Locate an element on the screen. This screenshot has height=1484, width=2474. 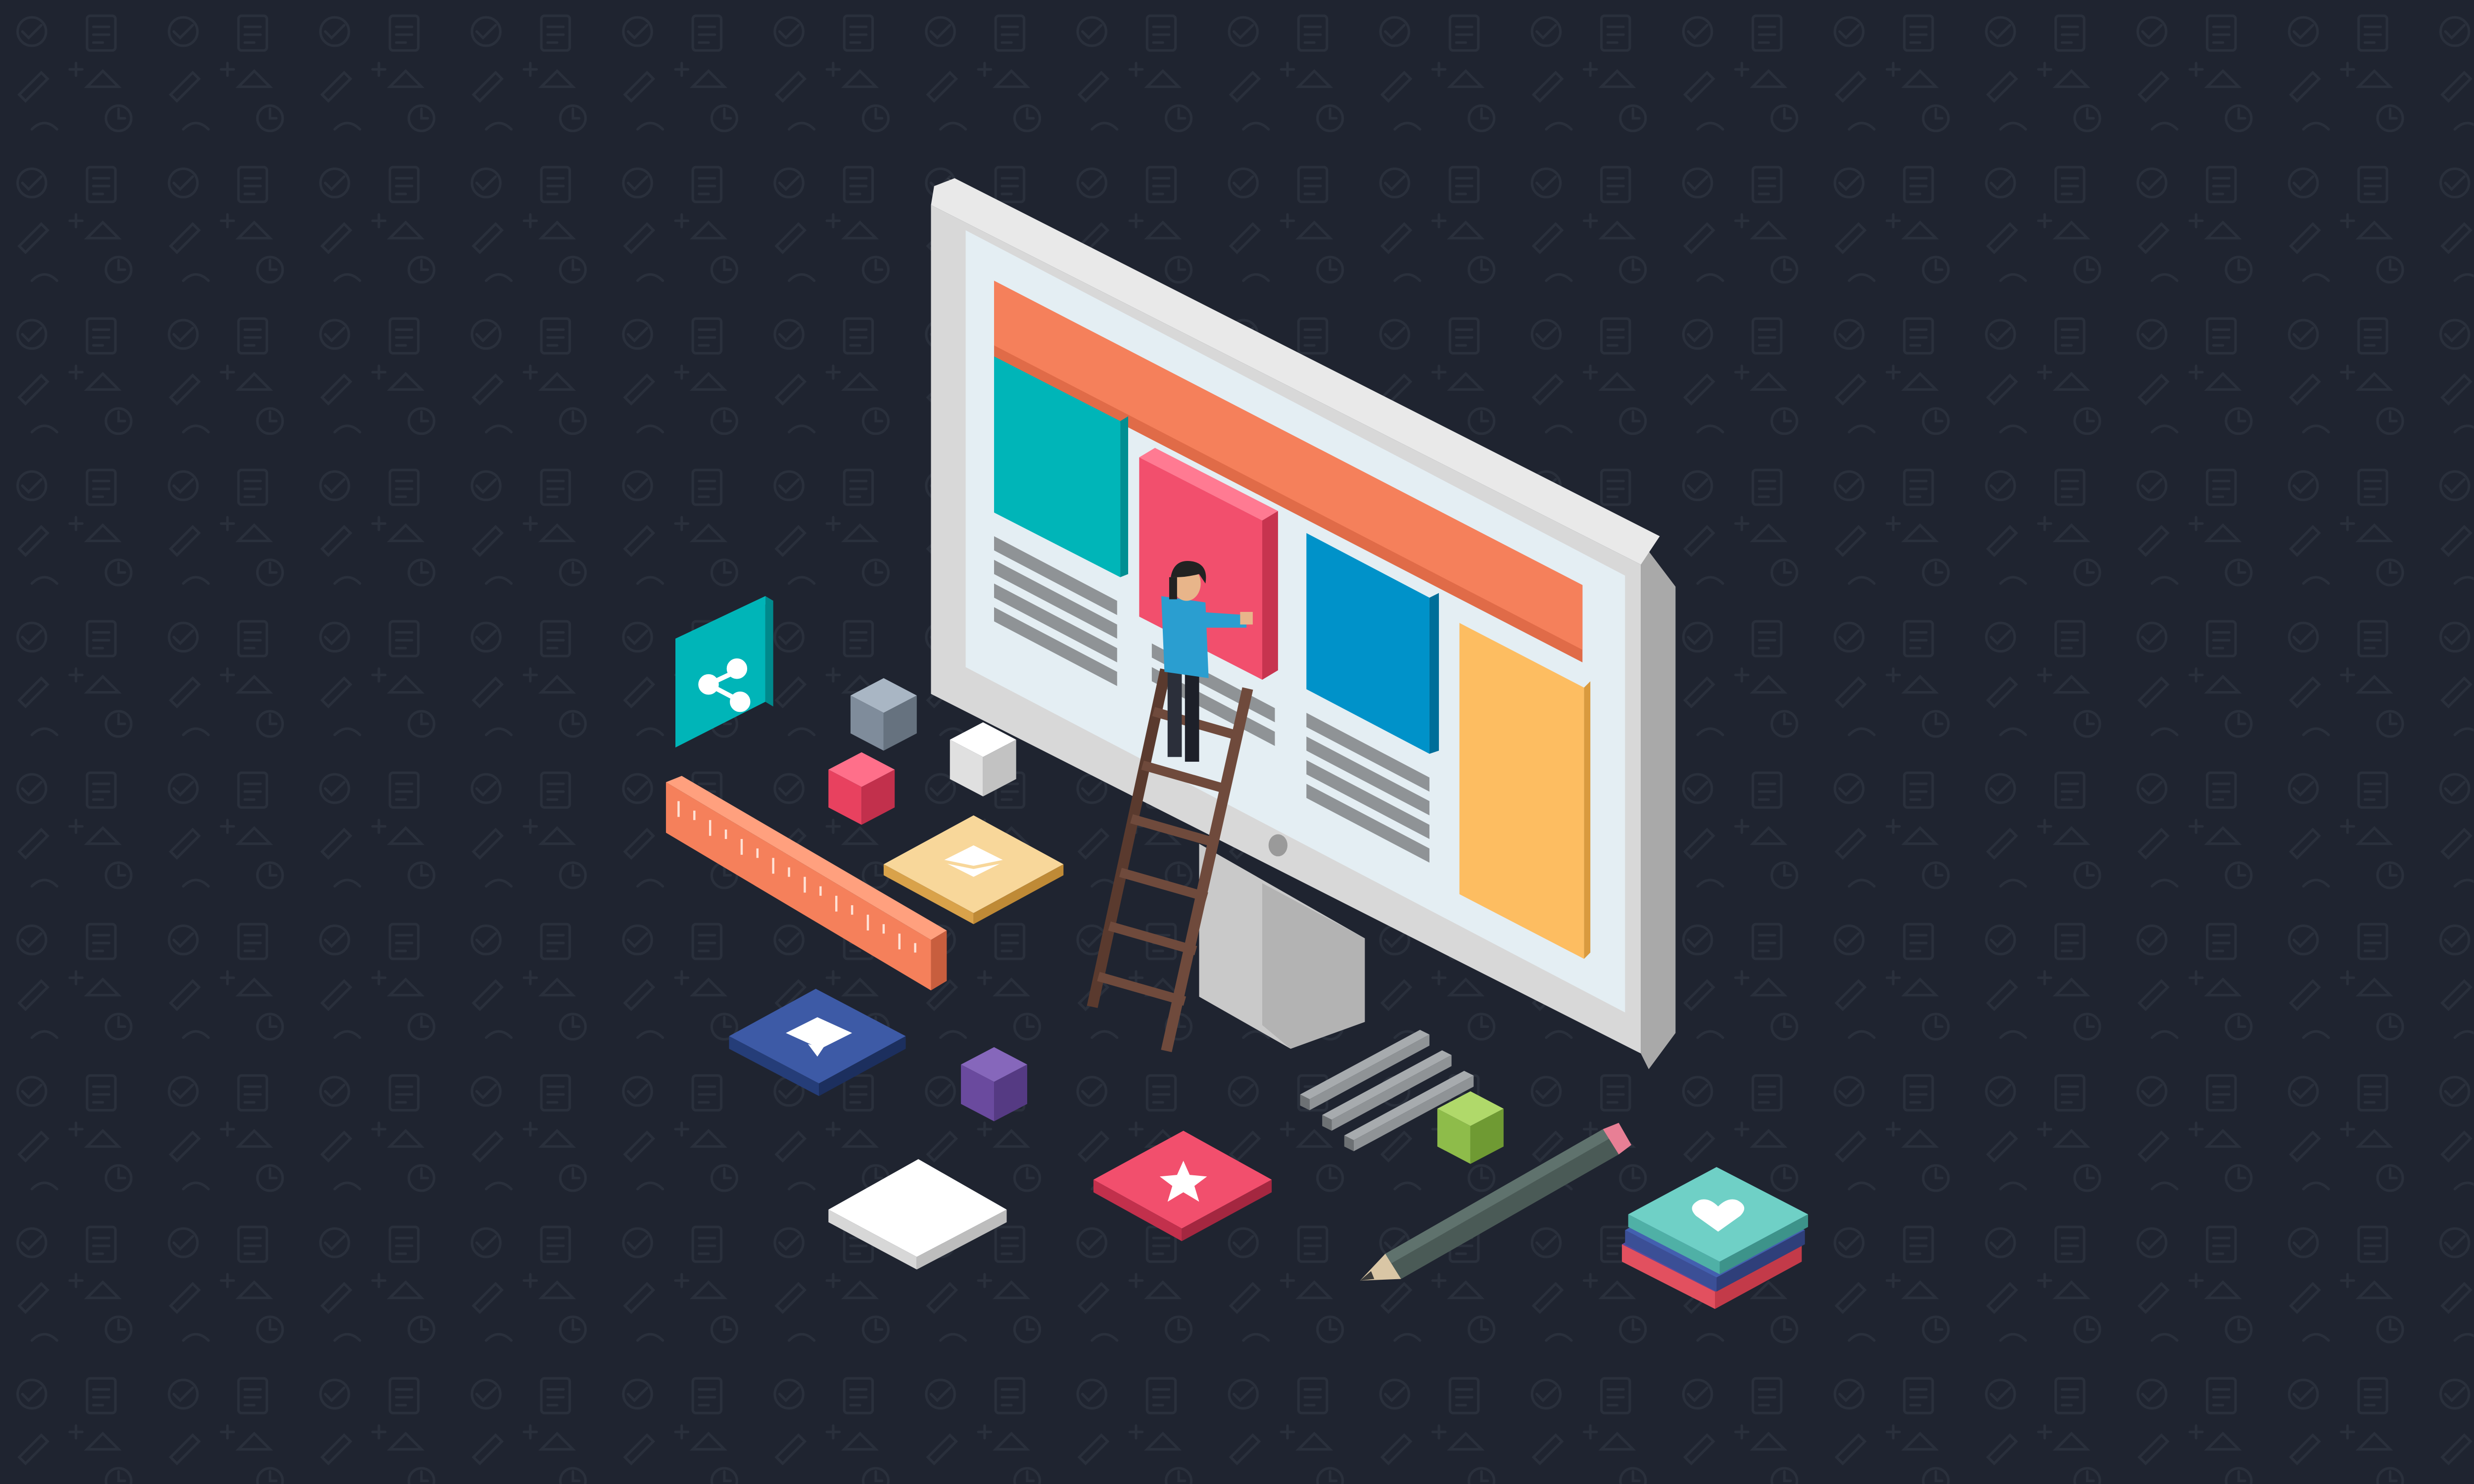
power-button is located at coordinates (1278, 845).